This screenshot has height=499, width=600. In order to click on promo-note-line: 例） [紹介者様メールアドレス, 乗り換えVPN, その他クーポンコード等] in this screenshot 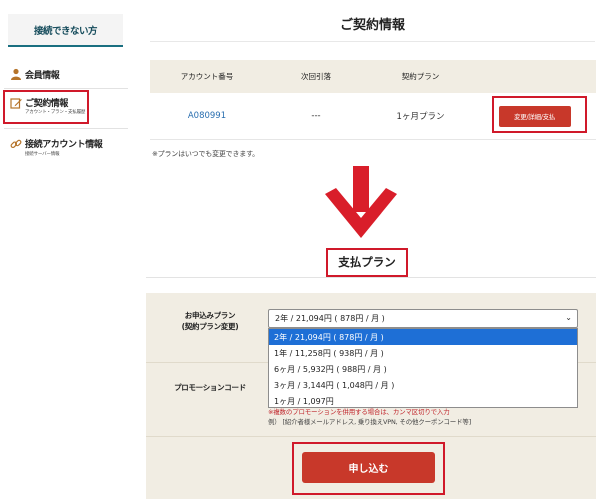, I will do `click(370, 421)`.